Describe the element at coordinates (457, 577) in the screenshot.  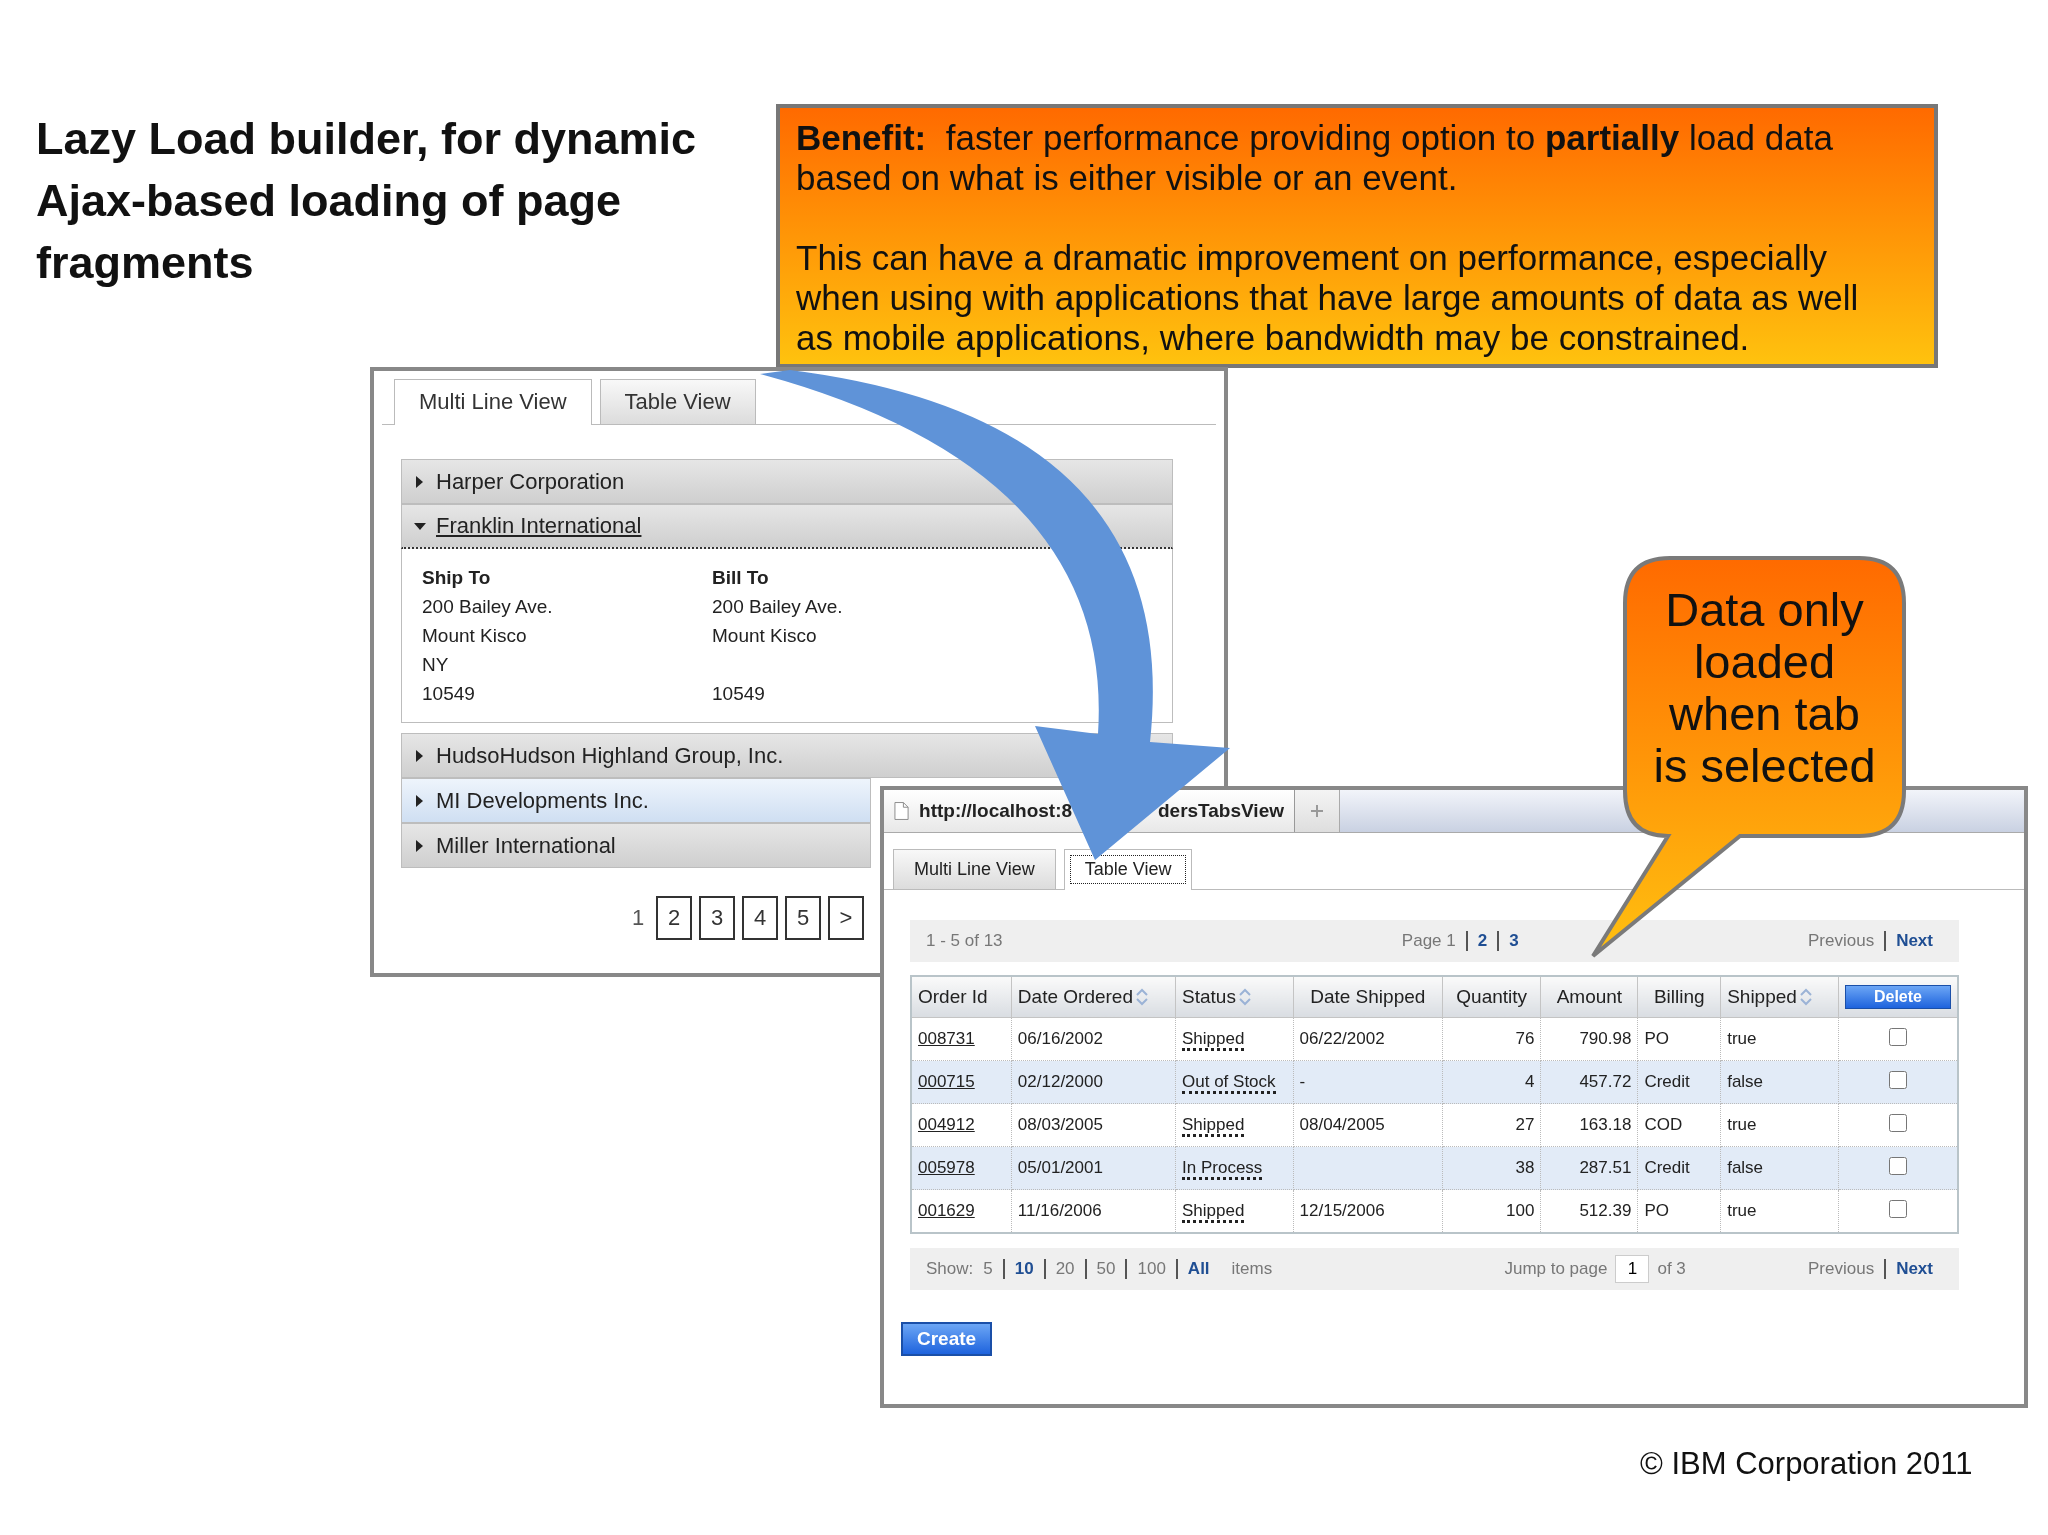
I see `address-heading: Ship To` at that location.